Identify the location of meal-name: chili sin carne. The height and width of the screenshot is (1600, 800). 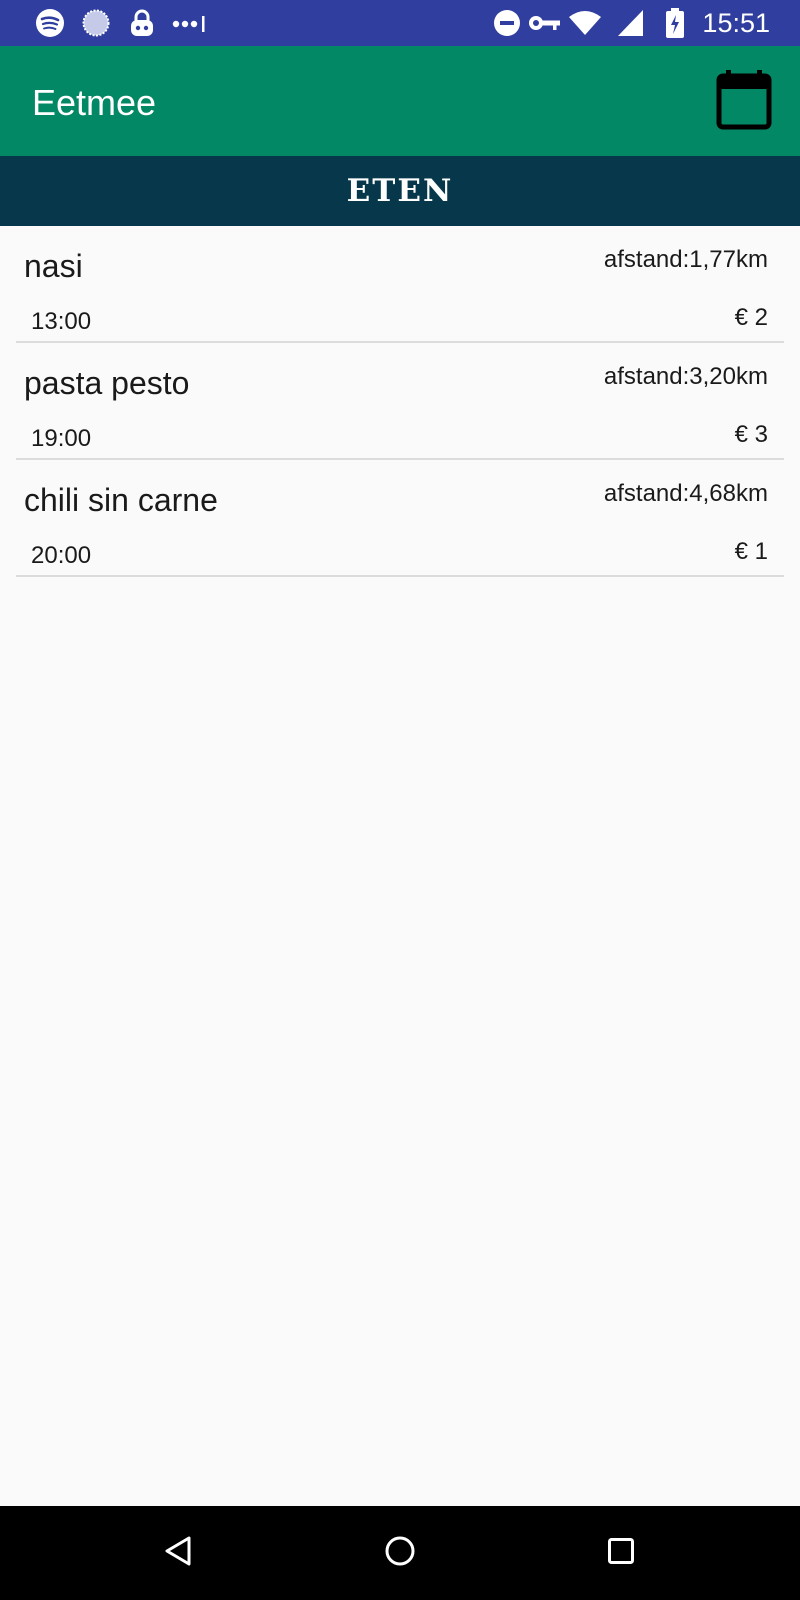
(121, 500).